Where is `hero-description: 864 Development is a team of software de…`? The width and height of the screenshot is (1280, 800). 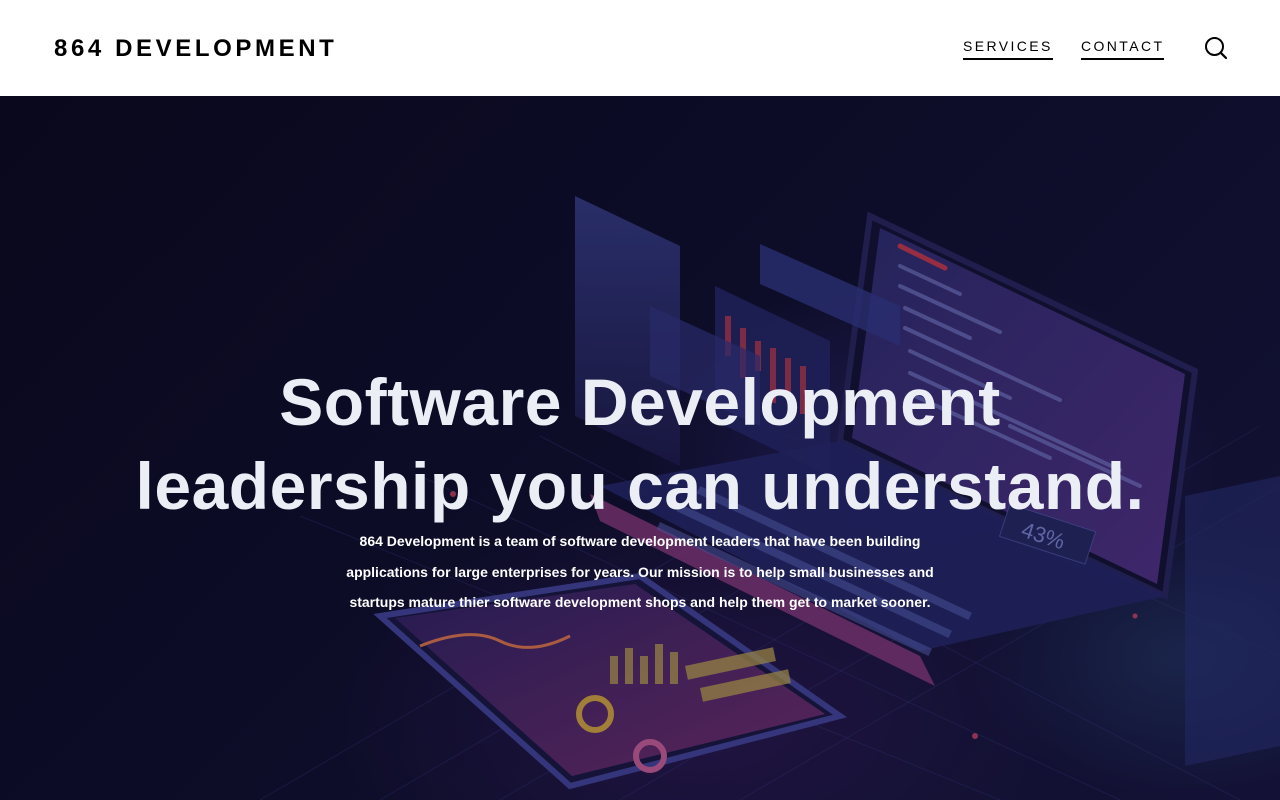
hero-description: 864 Development is a team of software de… is located at coordinates (640, 571).